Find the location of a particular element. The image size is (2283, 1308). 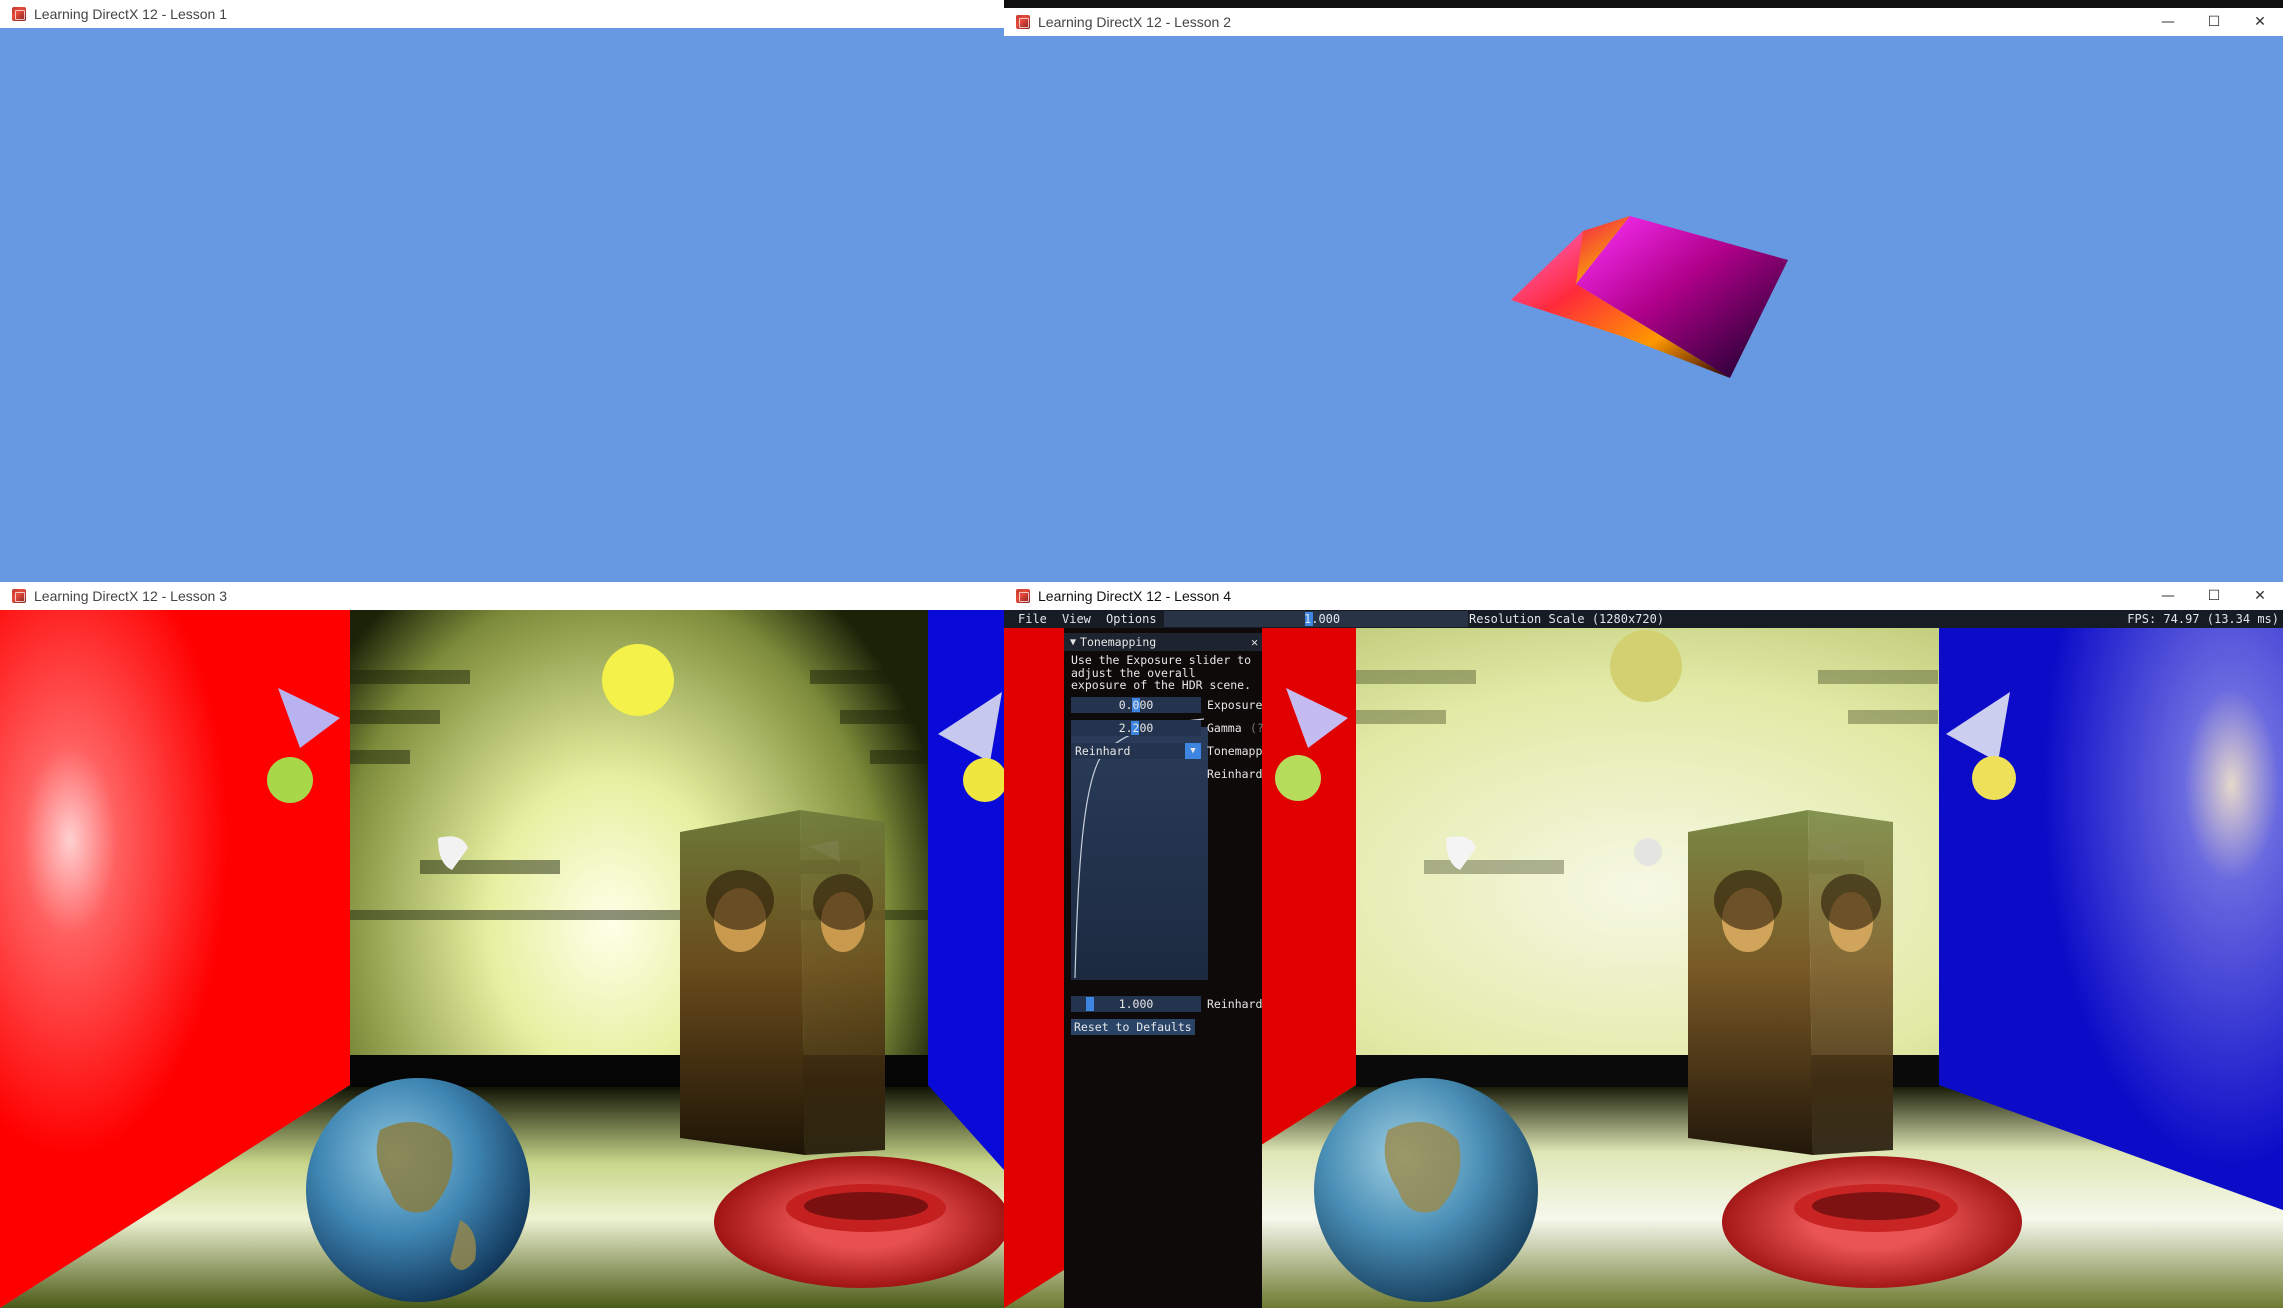

max-luminance-grab is located at coordinates (1090, 1004).